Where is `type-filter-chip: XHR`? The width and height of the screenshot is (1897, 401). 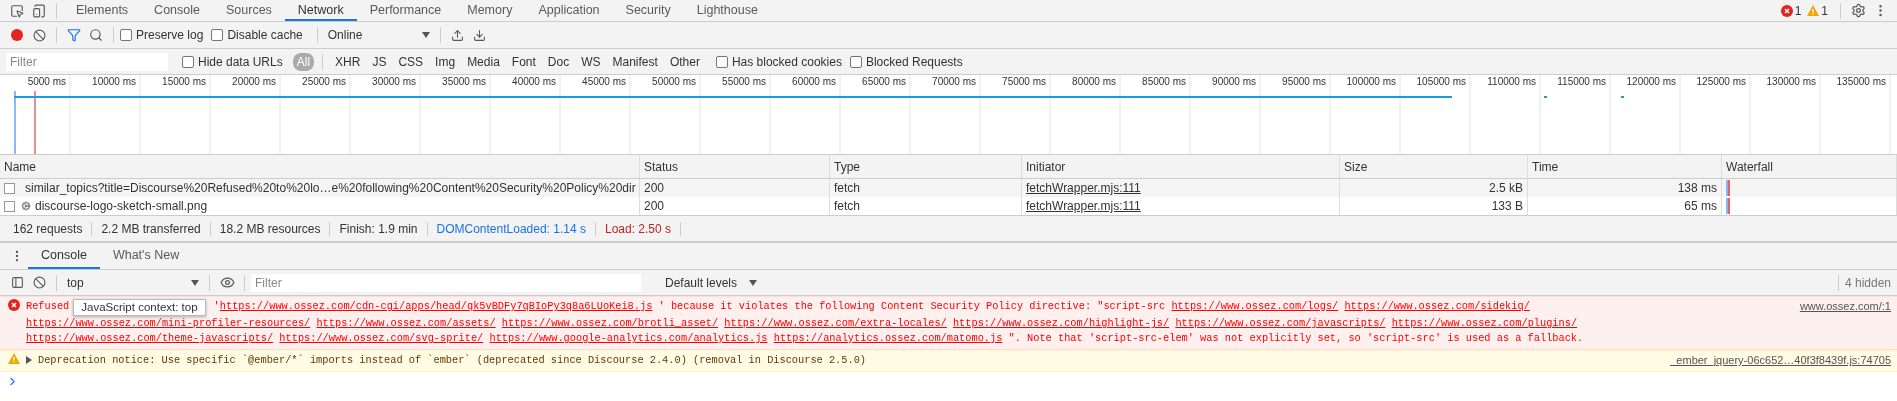 type-filter-chip: XHR is located at coordinates (348, 61).